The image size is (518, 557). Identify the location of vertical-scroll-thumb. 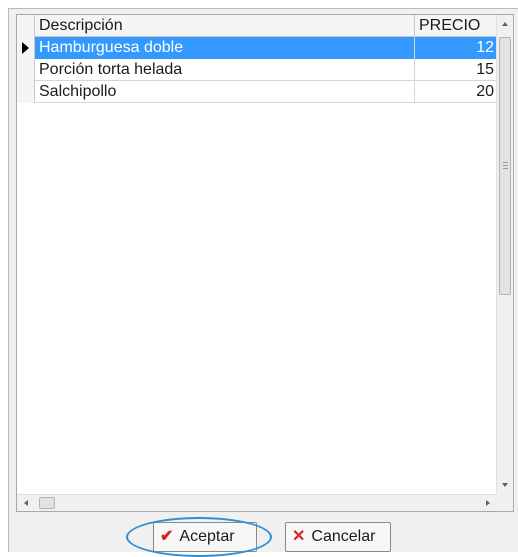
(505, 166).